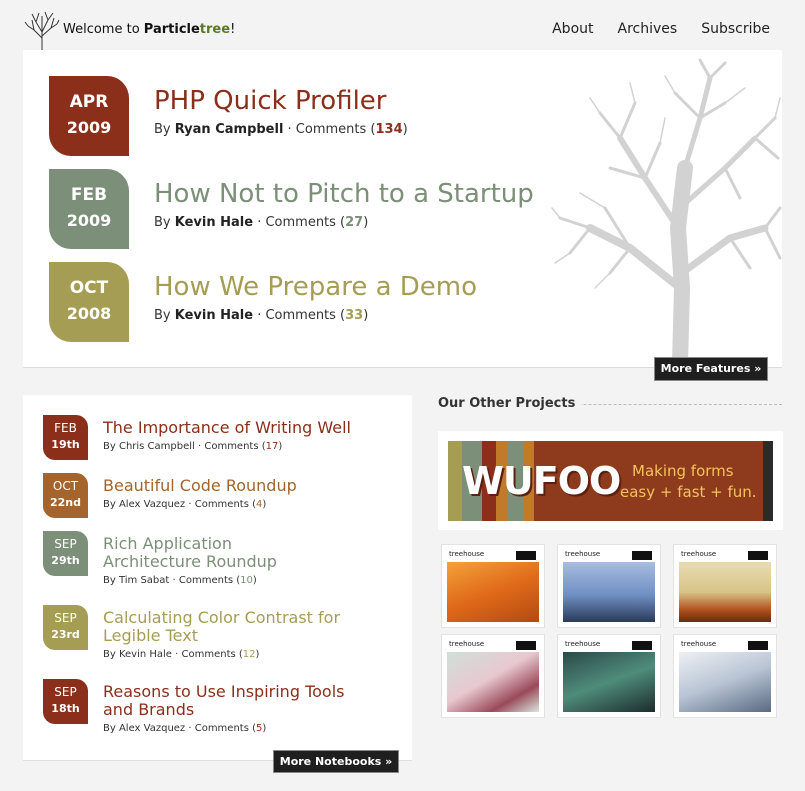 The image size is (805, 791). Describe the element at coordinates (336, 761) in the screenshot. I see `more-notebooks-button: More Notebooks »` at that location.